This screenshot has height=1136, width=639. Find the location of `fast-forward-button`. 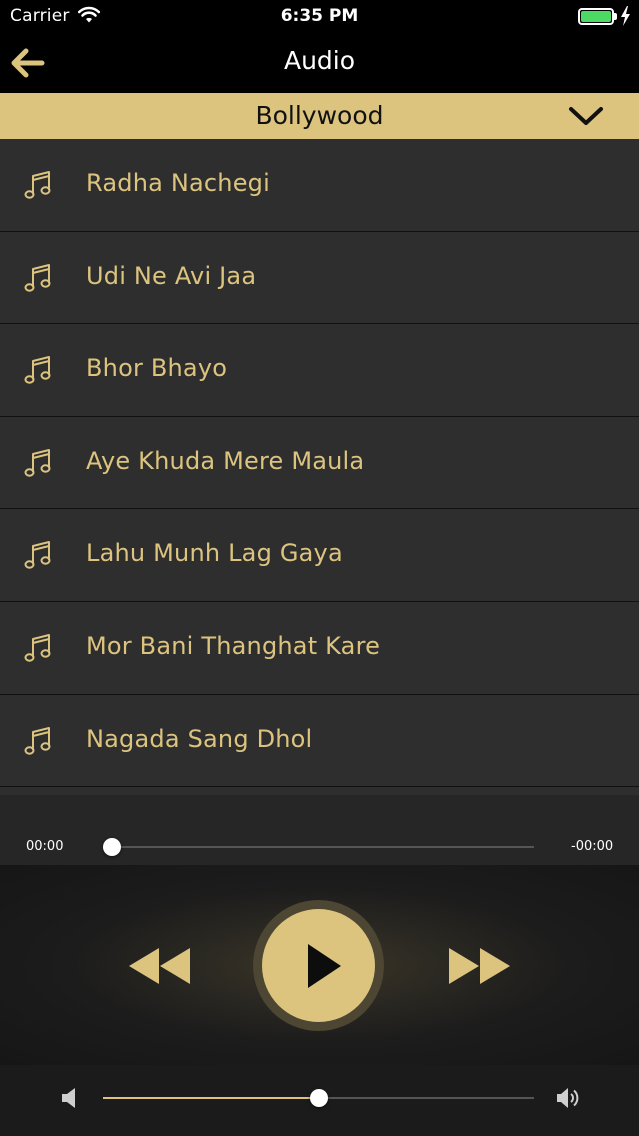

fast-forward-button is located at coordinates (480, 966).